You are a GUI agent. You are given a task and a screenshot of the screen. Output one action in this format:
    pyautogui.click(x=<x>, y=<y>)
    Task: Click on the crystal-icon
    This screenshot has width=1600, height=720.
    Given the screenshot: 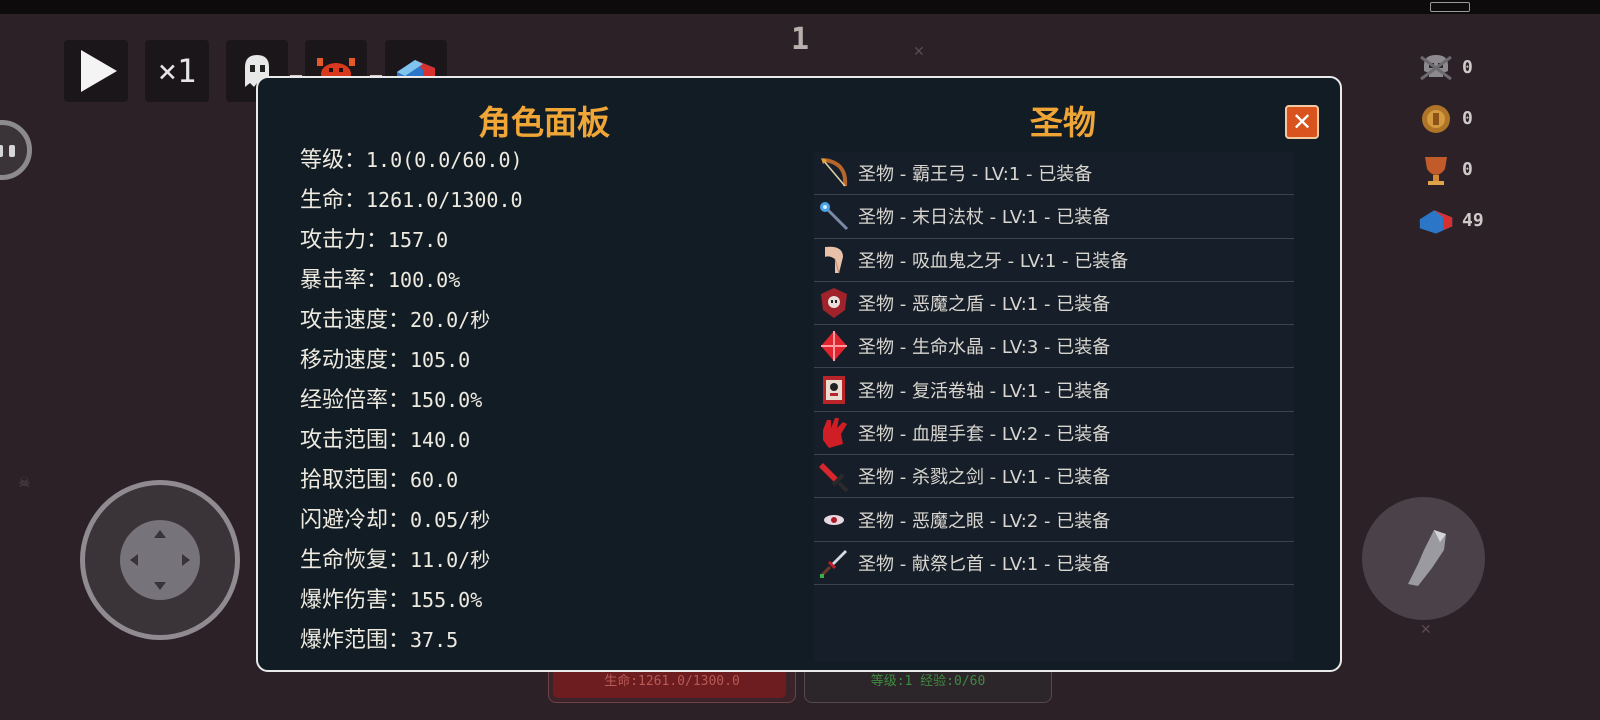 What is the action you would take?
    pyautogui.click(x=834, y=346)
    